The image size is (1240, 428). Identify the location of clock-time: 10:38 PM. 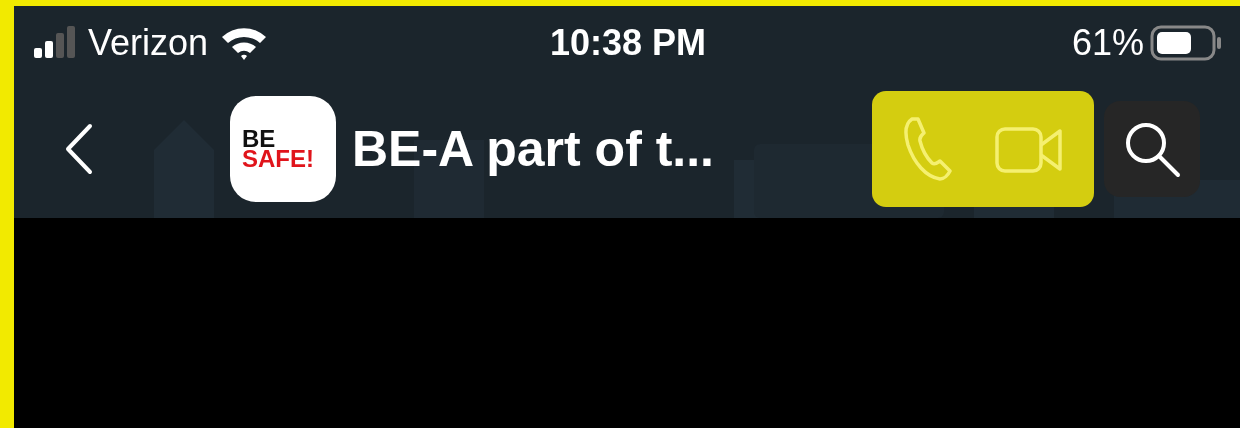
(628, 43).